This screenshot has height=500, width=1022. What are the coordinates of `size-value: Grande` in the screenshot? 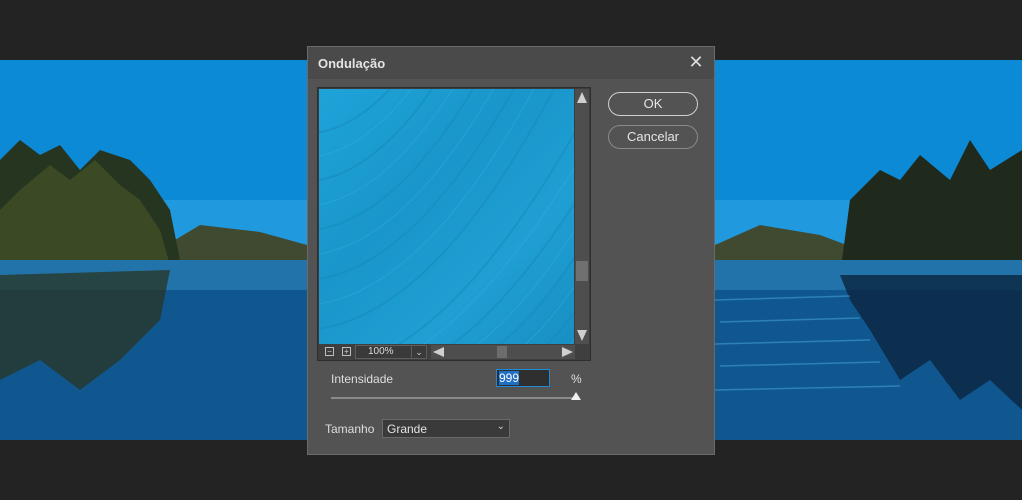 It's located at (407, 429).